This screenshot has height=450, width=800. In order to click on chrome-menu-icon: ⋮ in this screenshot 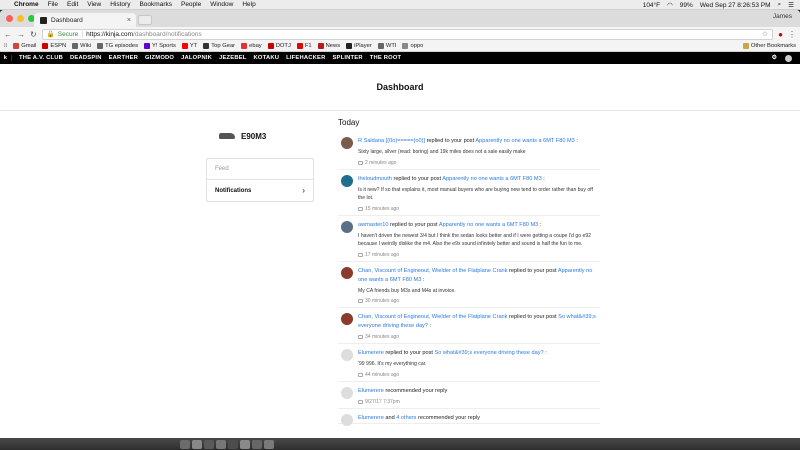, I will do `click(792, 34)`.